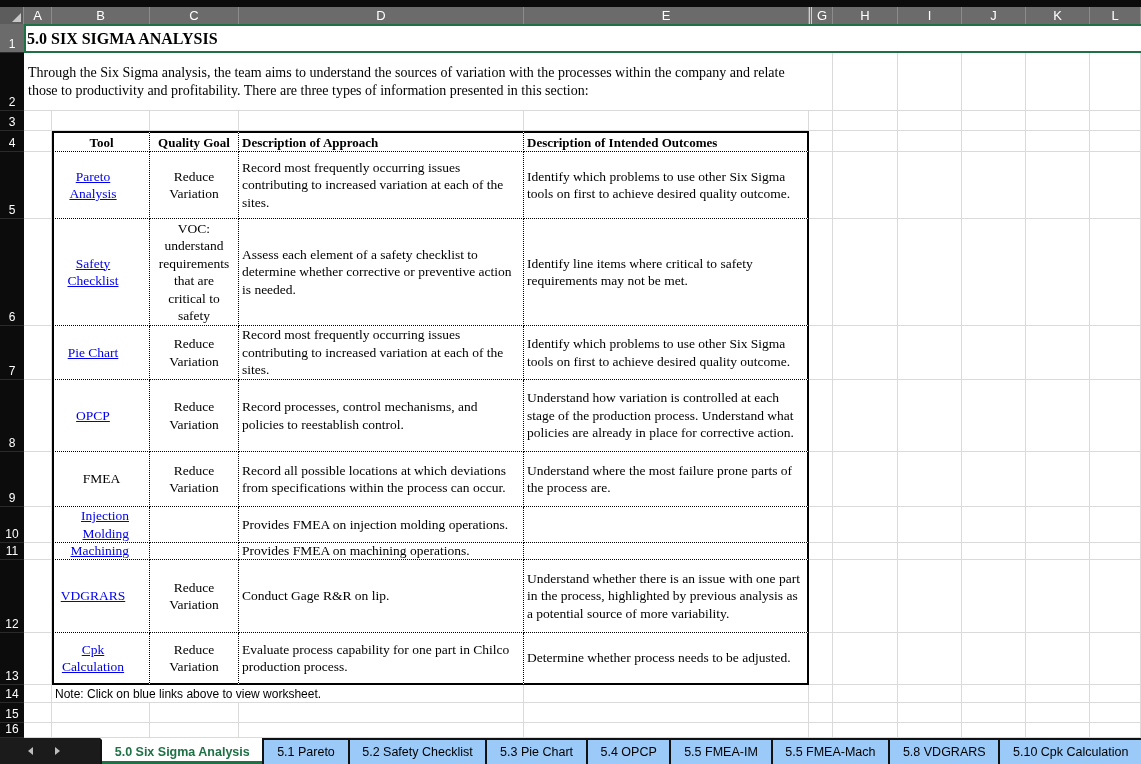 This screenshot has height=764, width=1141. What do you see at coordinates (416, 751) in the screenshot?
I see `sheet-tab: 5.2 Safety Checklist` at bounding box center [416, 751].